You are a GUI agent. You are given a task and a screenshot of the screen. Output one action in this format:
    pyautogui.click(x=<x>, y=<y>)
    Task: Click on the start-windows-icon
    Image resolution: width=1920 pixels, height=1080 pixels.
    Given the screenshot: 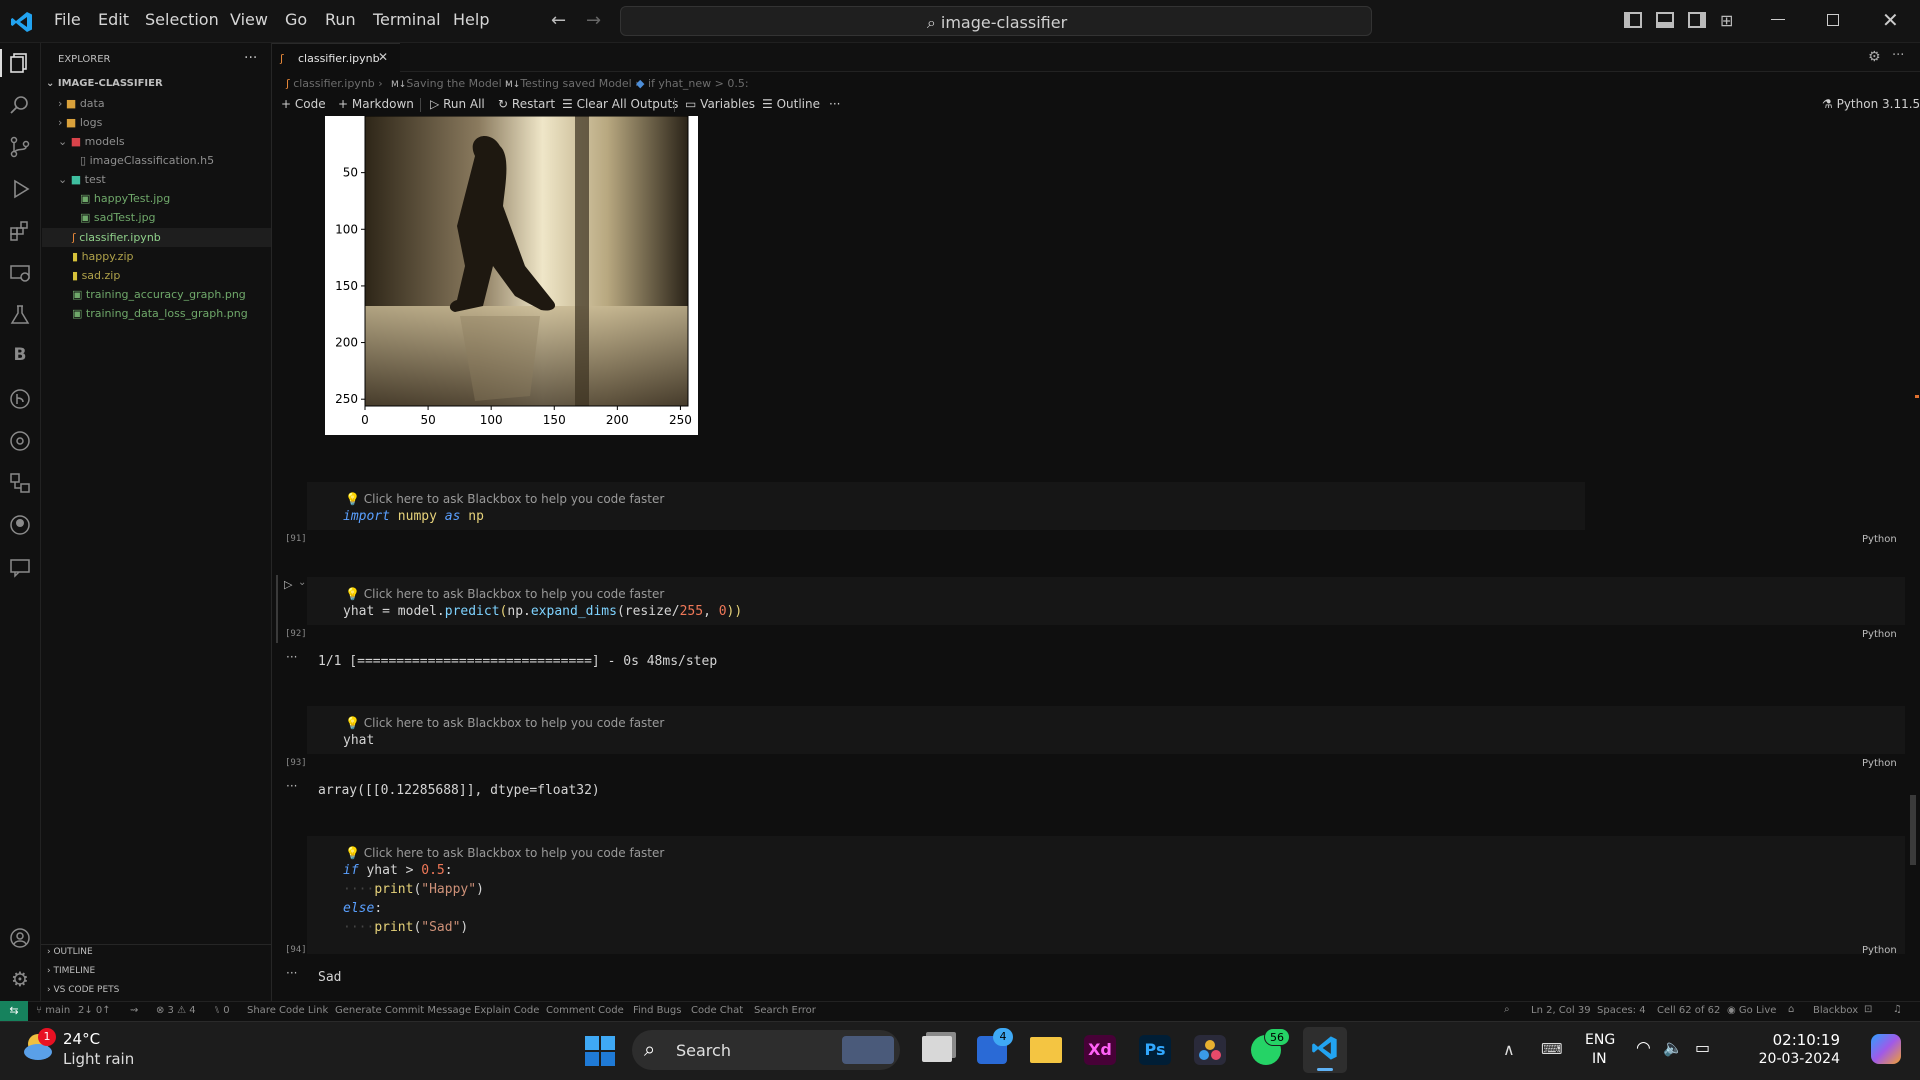 What is the action you would take?
    pyautogui.click(x=600, y=1051)
    